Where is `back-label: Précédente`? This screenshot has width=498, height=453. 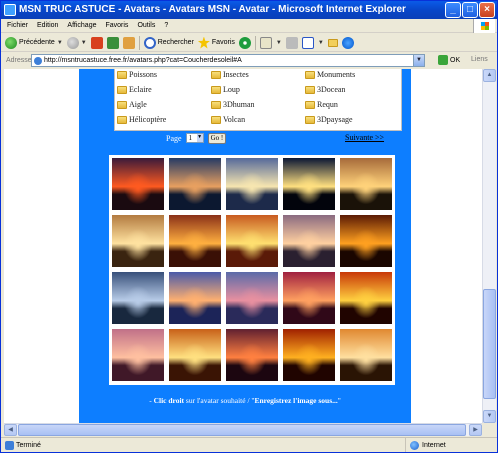 back-label: Précédente is located at coordinates (37, 42).